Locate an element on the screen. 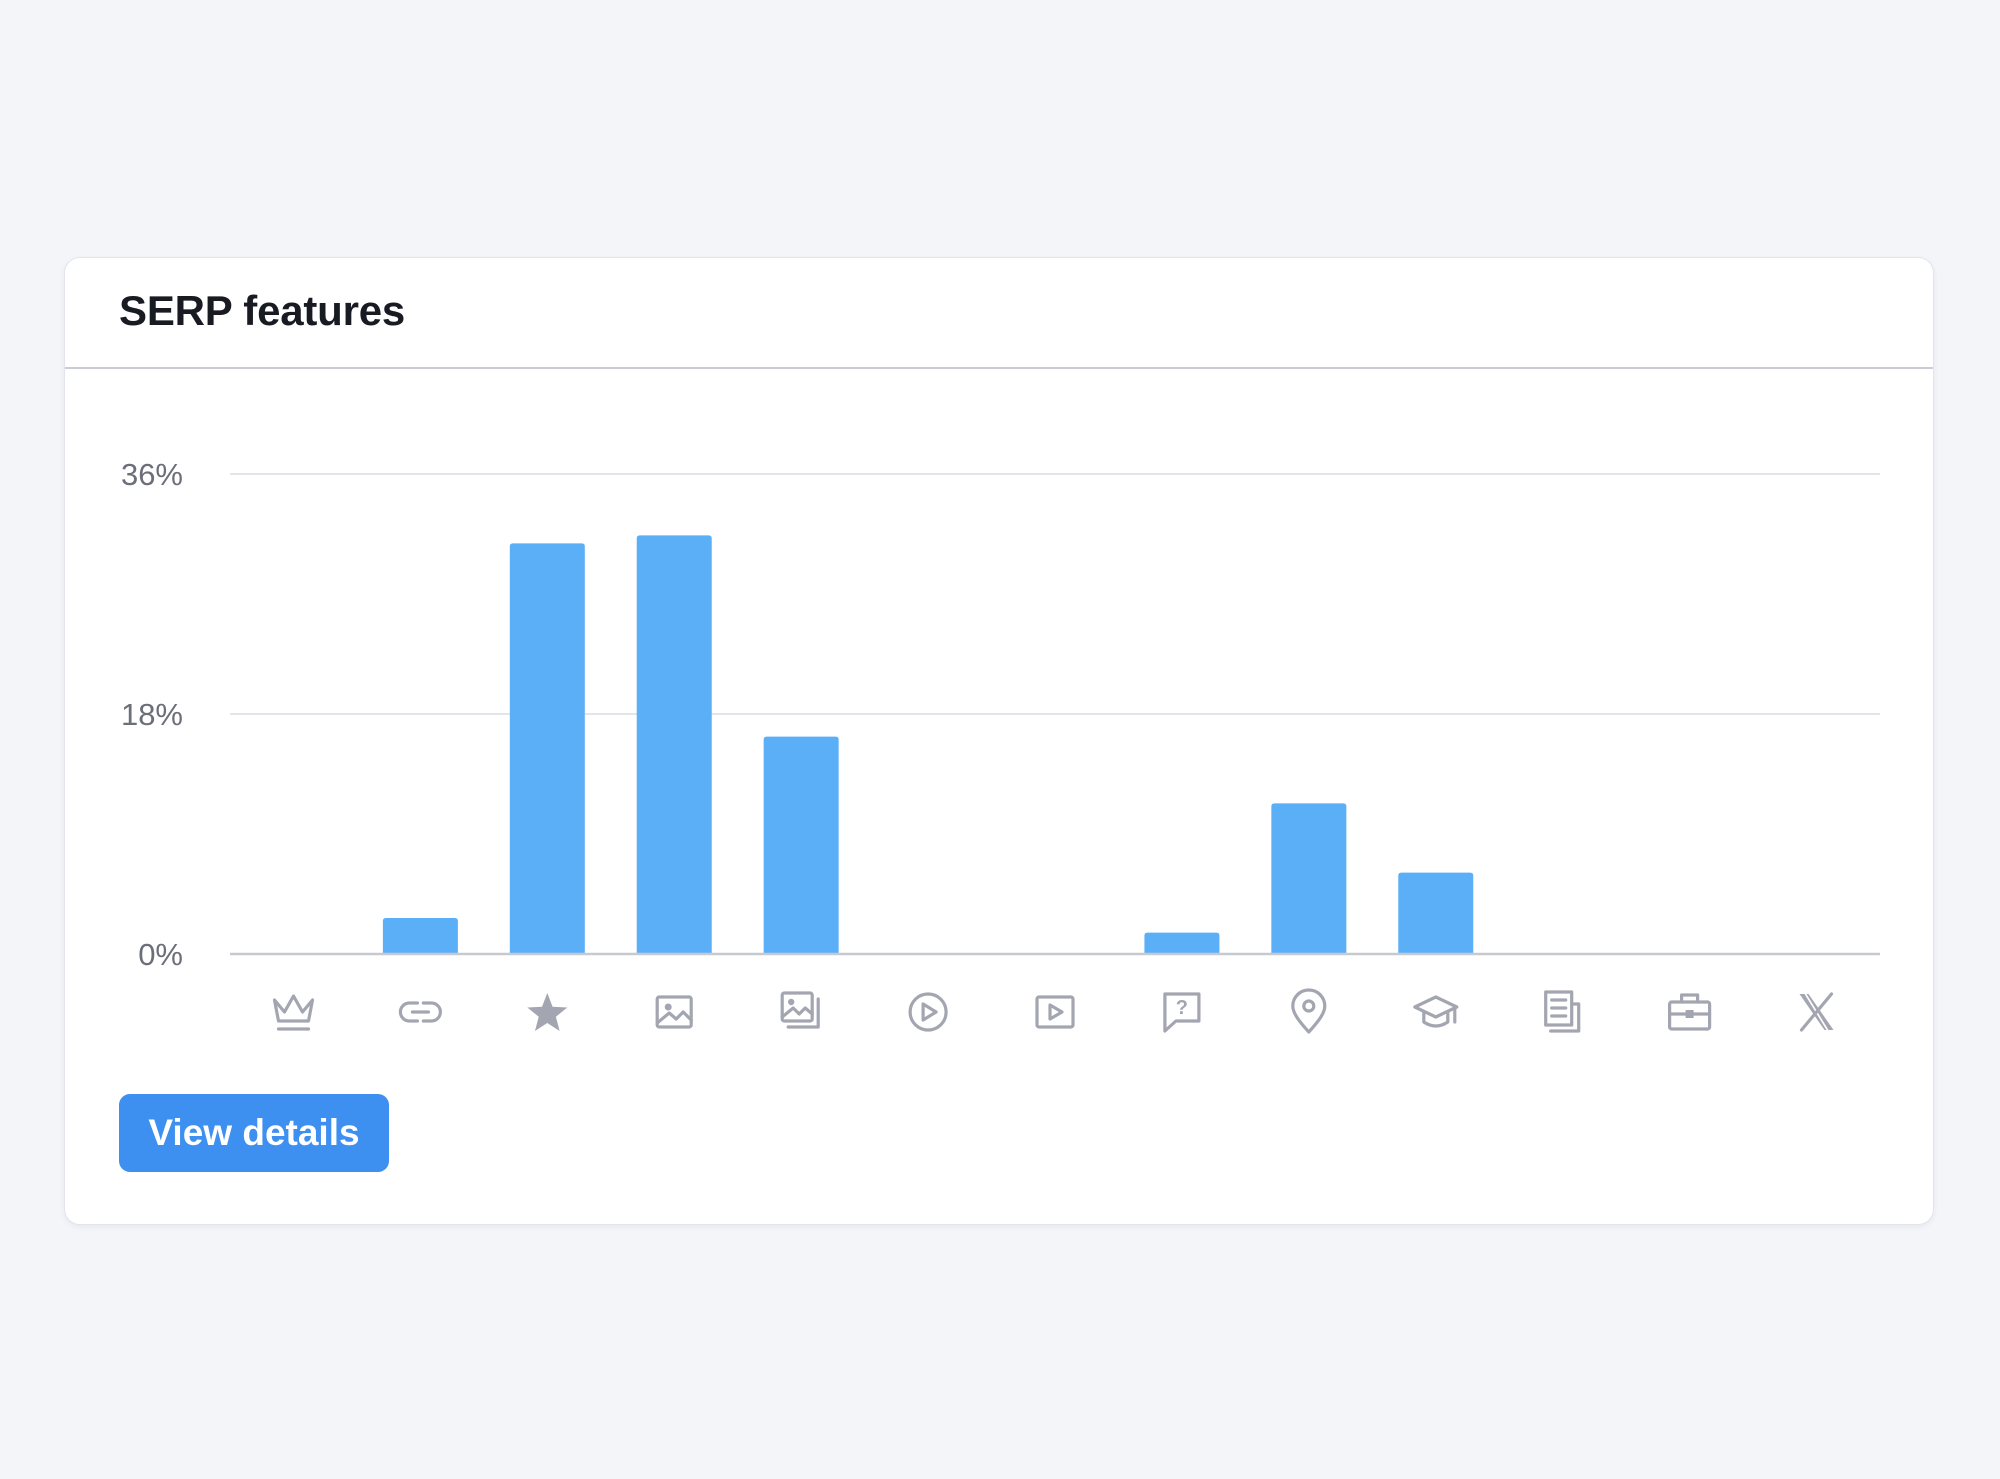 The image size is (2000, 1479). reviews-icon is located at coordinates (547, 1012).